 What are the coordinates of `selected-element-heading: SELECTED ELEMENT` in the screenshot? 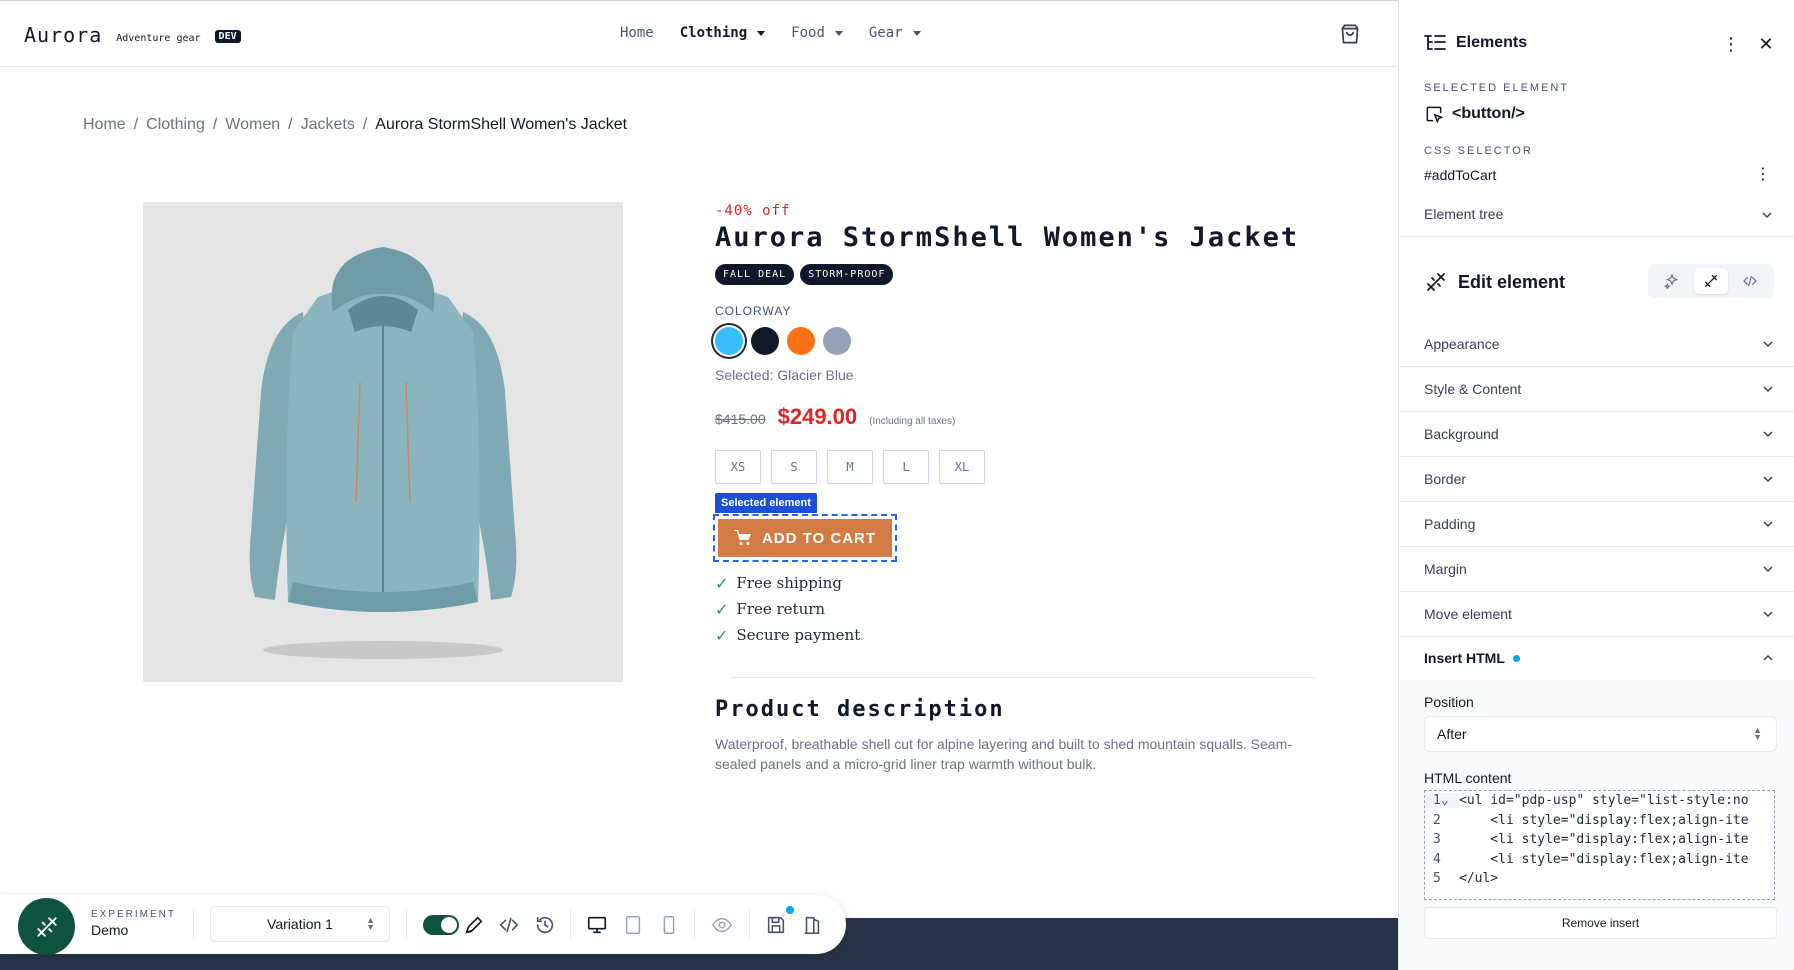 It's located at (1497, 88).